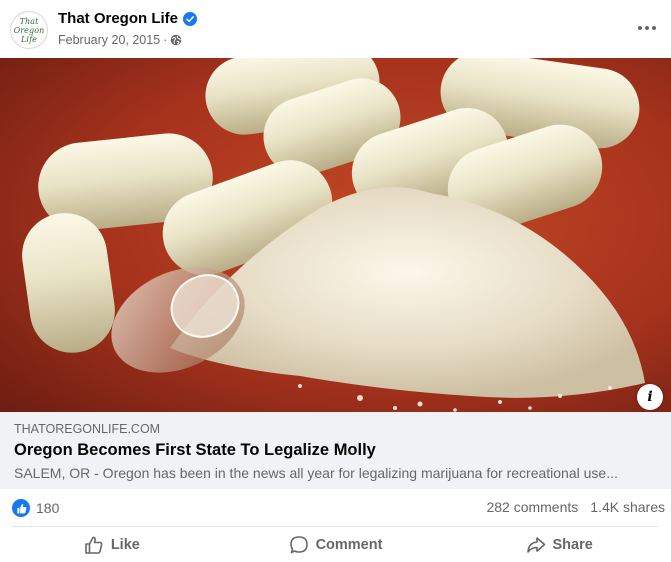 Image resolution: width=671 pixels, height=562 pixels. What do you see at coordinates (335, 526) in the screenshot?
I see `stats-divider` at bounding box center [335, 526].